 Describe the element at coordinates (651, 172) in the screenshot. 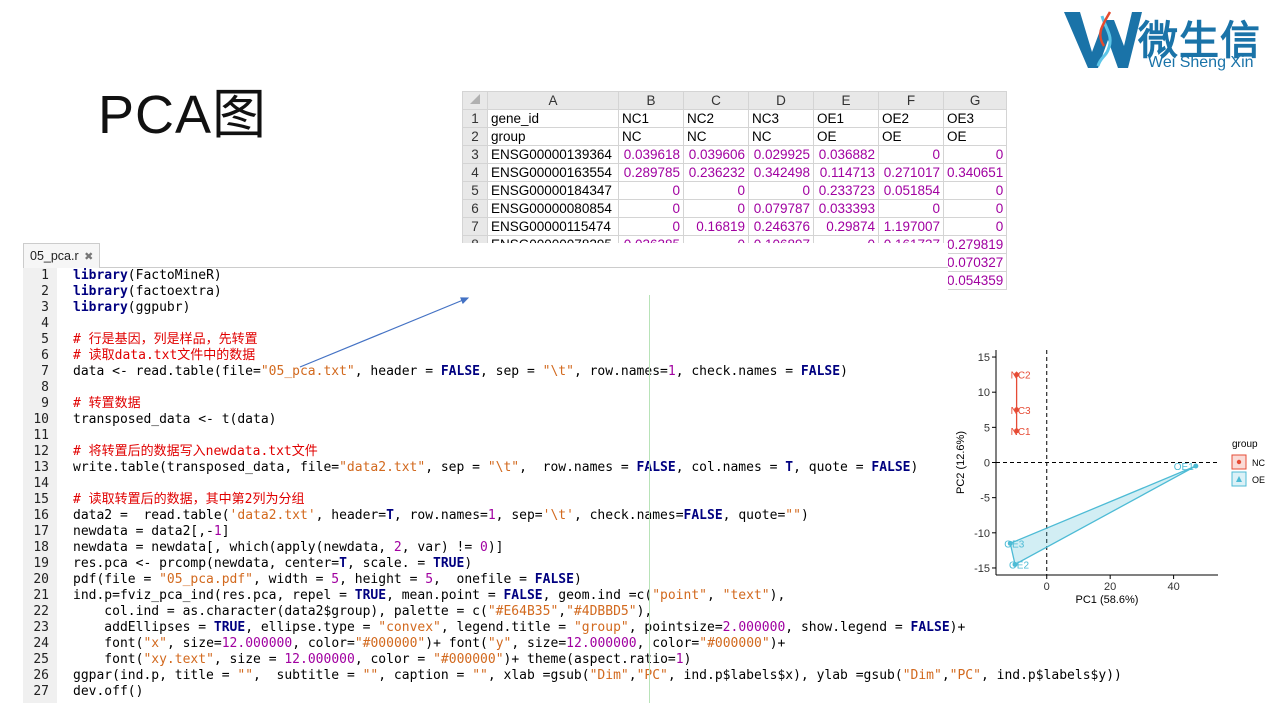

I see `sheet-cell: 0.289785` at that location.